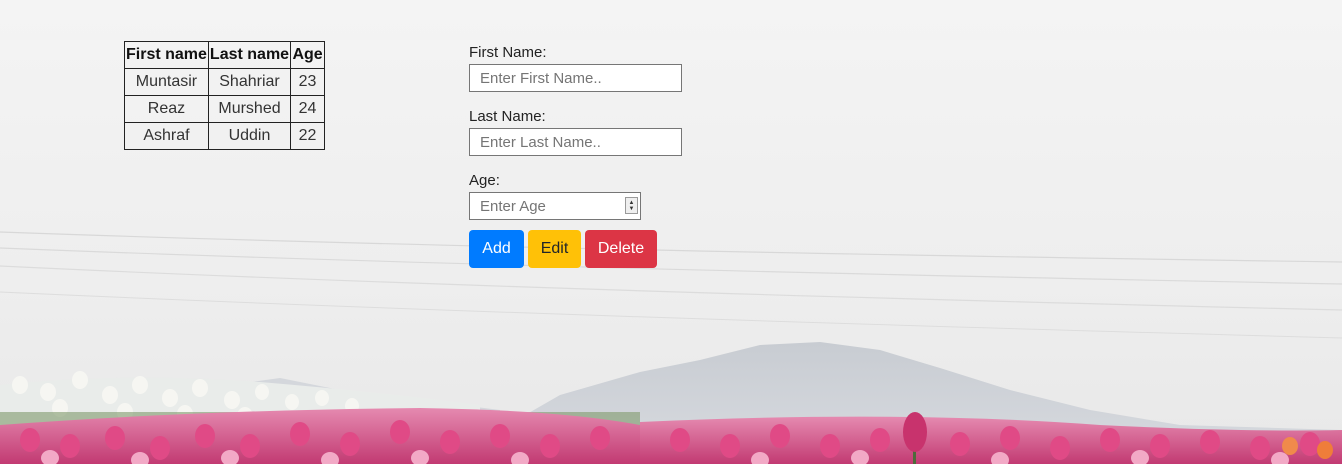 The width and height of the screenshot is (1342, 464). What do you see at coordinates (575, 78) in the screenshot?
I see `first-name-input` at bounding box center [575, 78].